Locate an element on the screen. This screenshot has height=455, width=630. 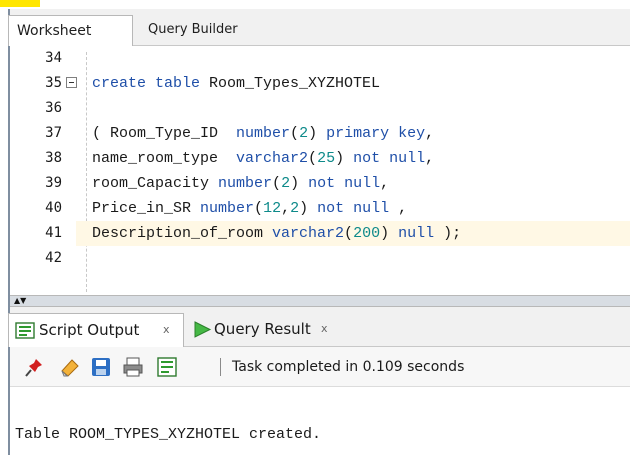
line-number: 37 is located at coordinates (53, 133).